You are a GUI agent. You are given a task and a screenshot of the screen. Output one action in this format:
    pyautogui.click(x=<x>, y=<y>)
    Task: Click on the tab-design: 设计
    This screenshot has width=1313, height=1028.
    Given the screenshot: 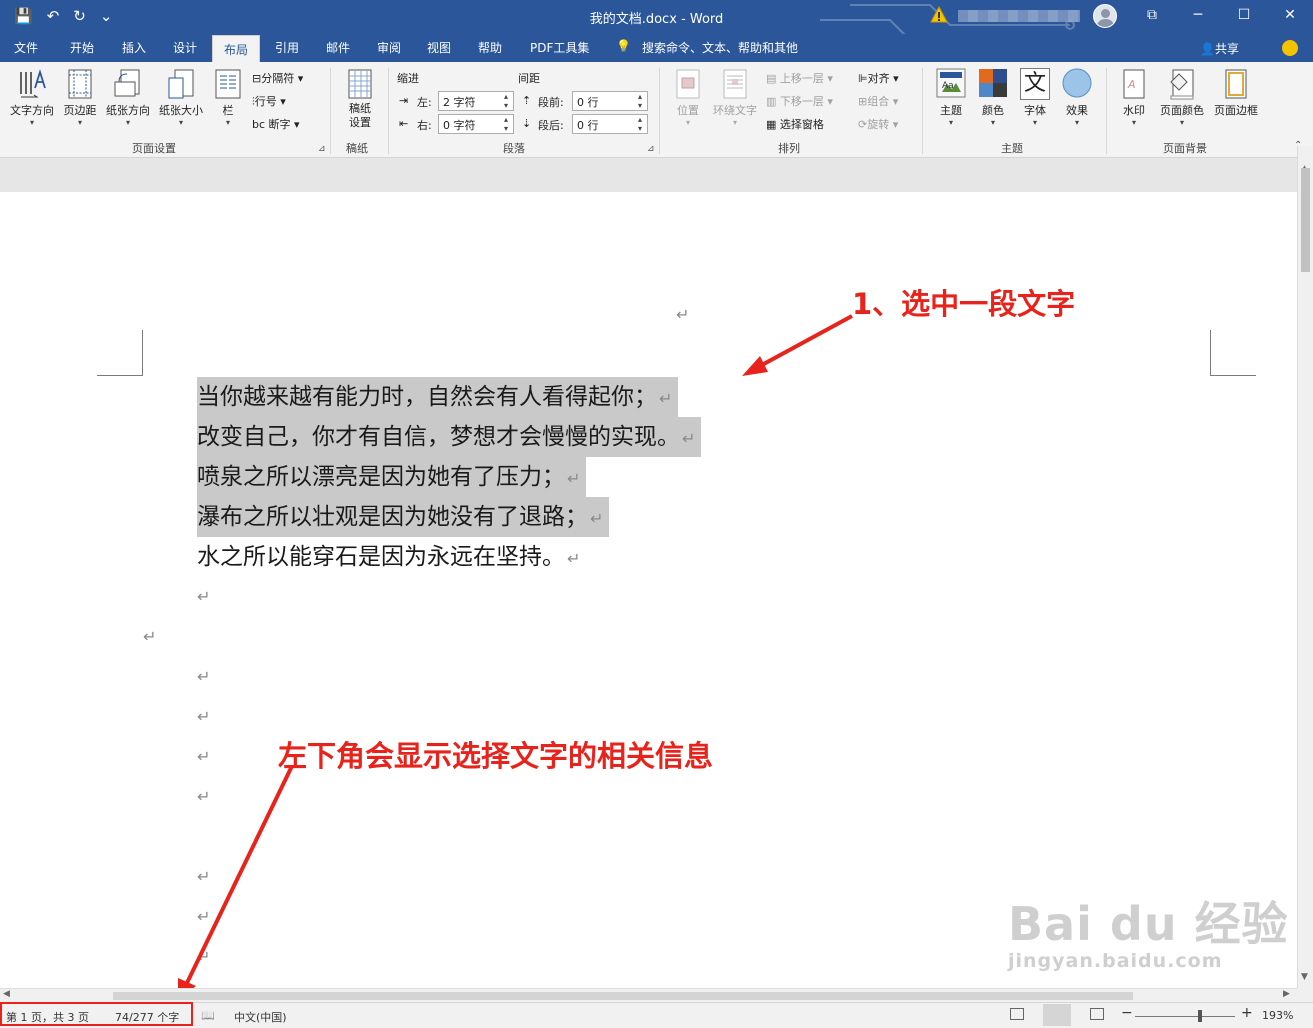 What is the action you would take?
    pyautogui.click(x=185, y=47)
    